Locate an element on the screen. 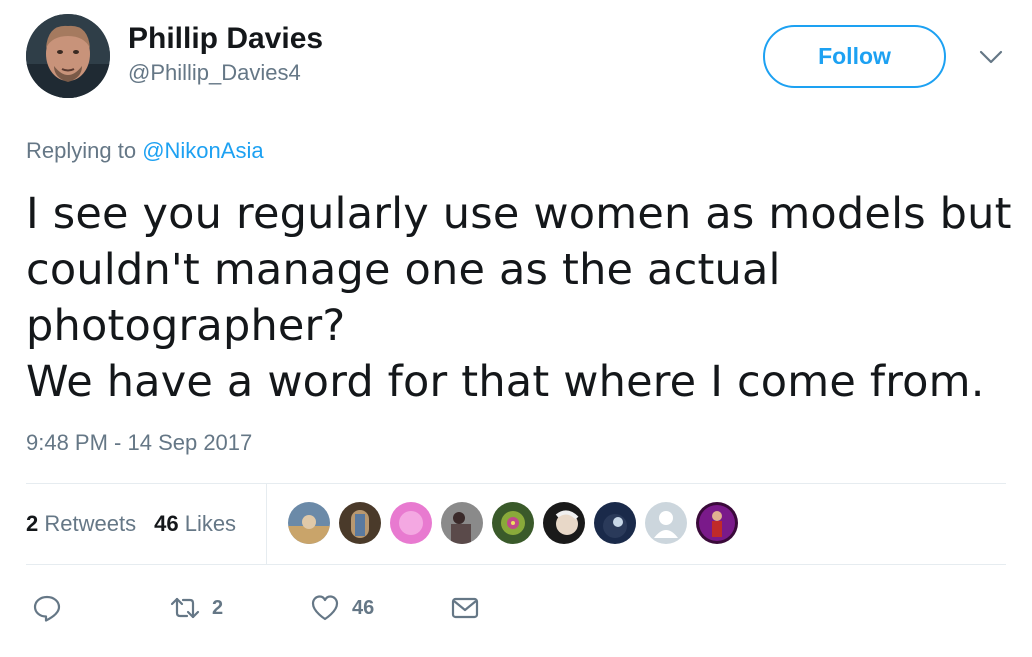 This screenshot has height=657, width=1032. like-button: 46 is located at coordinates (342, 608).